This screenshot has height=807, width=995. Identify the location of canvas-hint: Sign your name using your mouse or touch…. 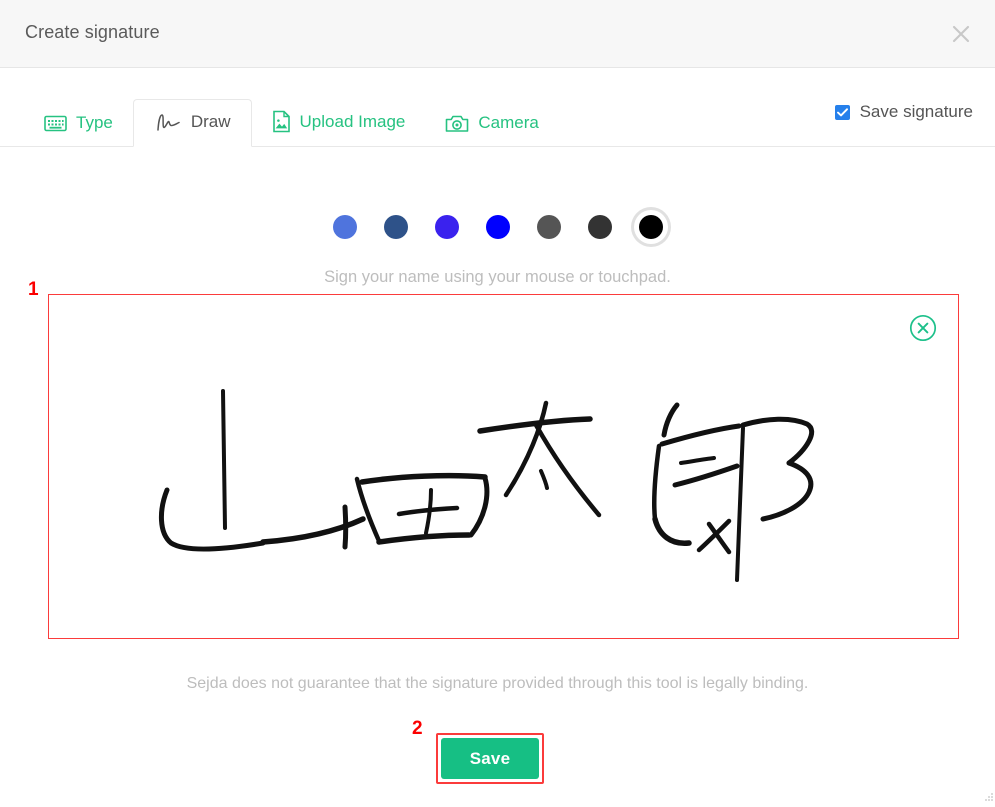
(497, 277).